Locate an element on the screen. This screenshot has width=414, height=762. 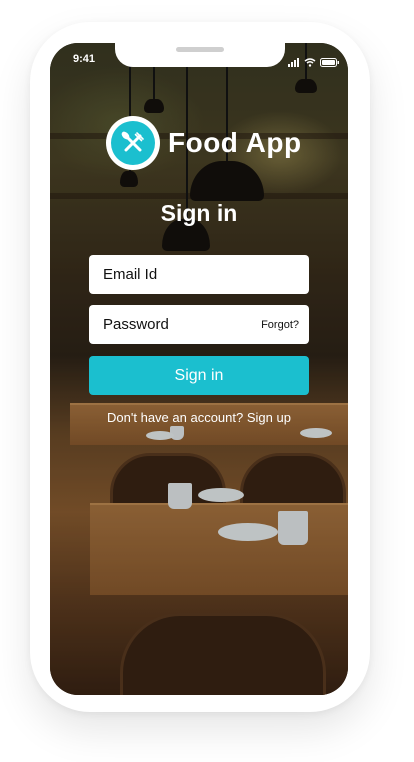
status-time: 9:41 is located at coordinates (84, 59).